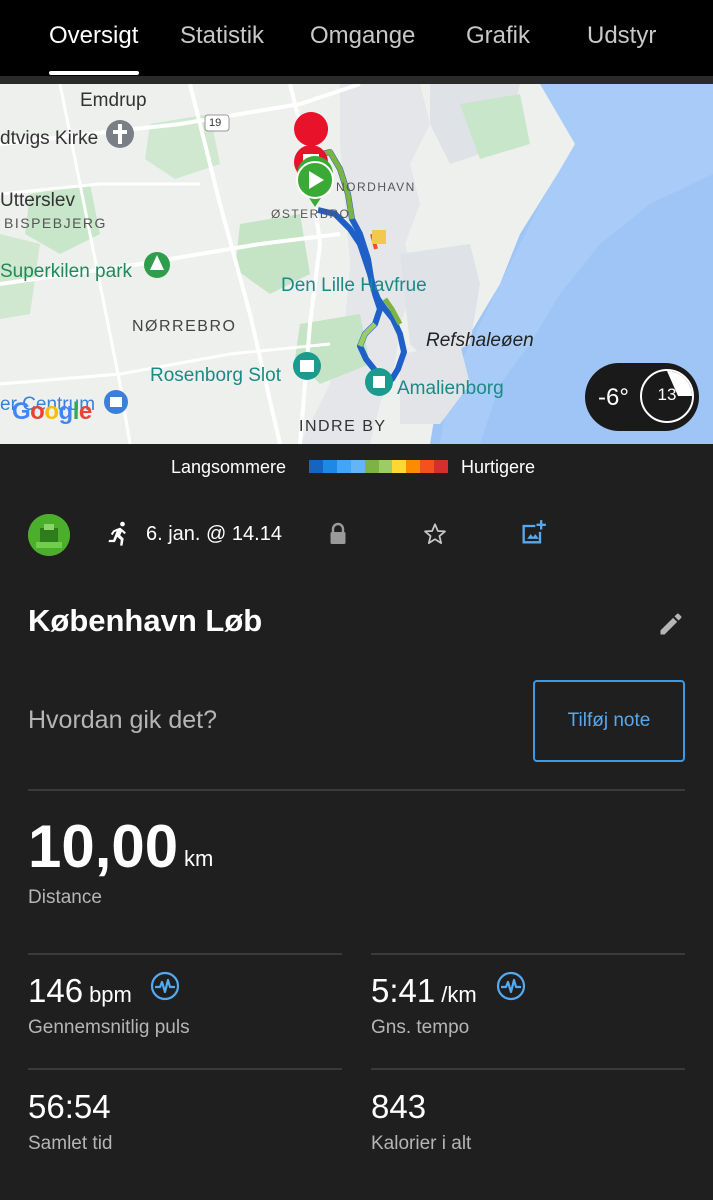 Image resolution: width=713 pixels, height=1200 pixels. I want to click on map-label-nordhavn: NORDHAVN, so click(376, 187).